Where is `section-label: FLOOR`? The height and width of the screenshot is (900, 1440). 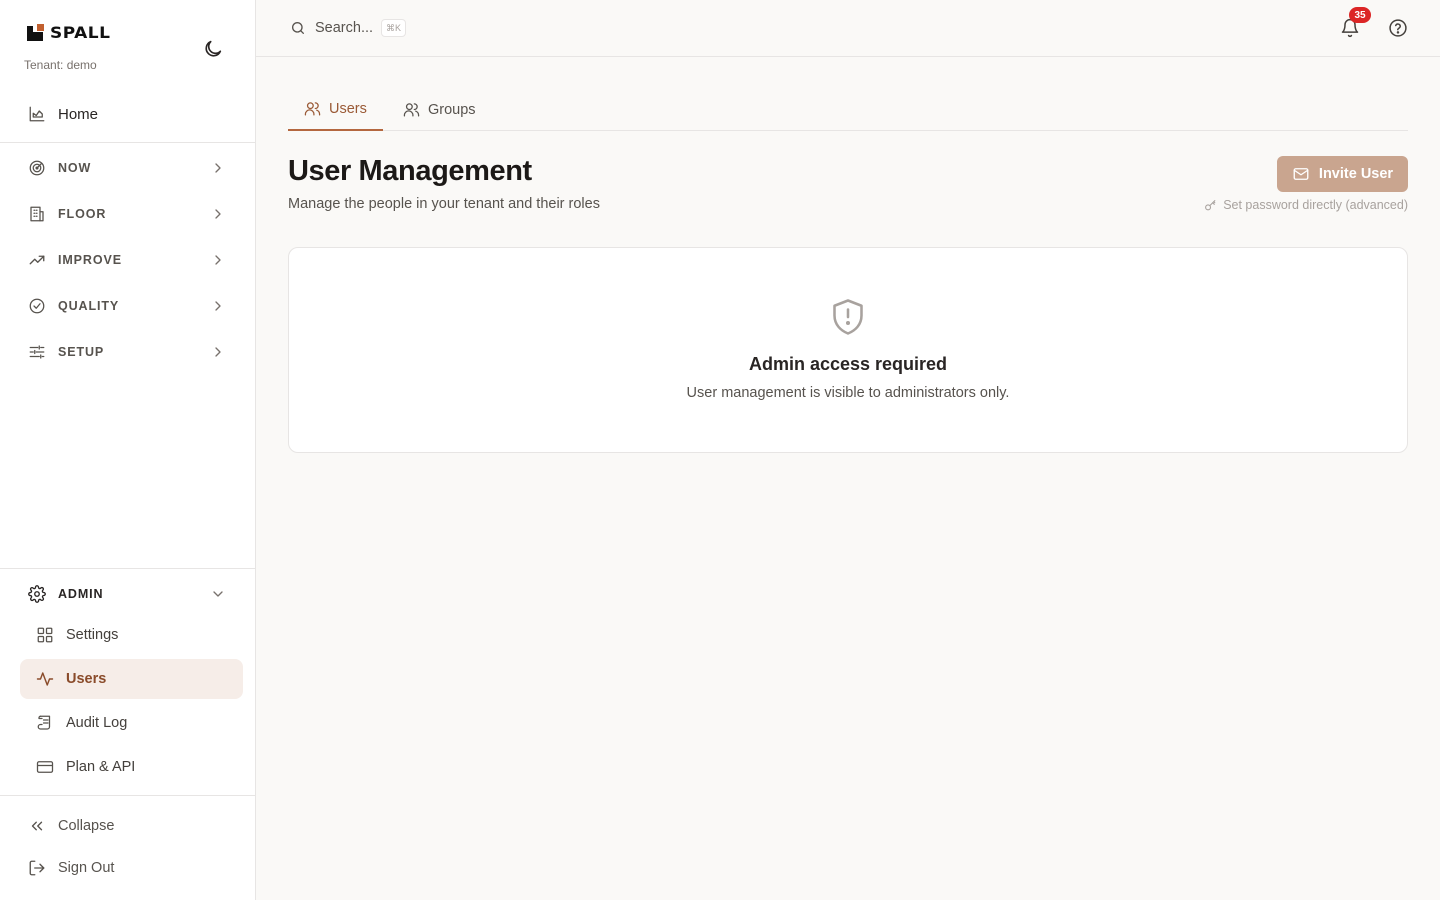
section-label: FLOOR is located at coordinates (82, 214).